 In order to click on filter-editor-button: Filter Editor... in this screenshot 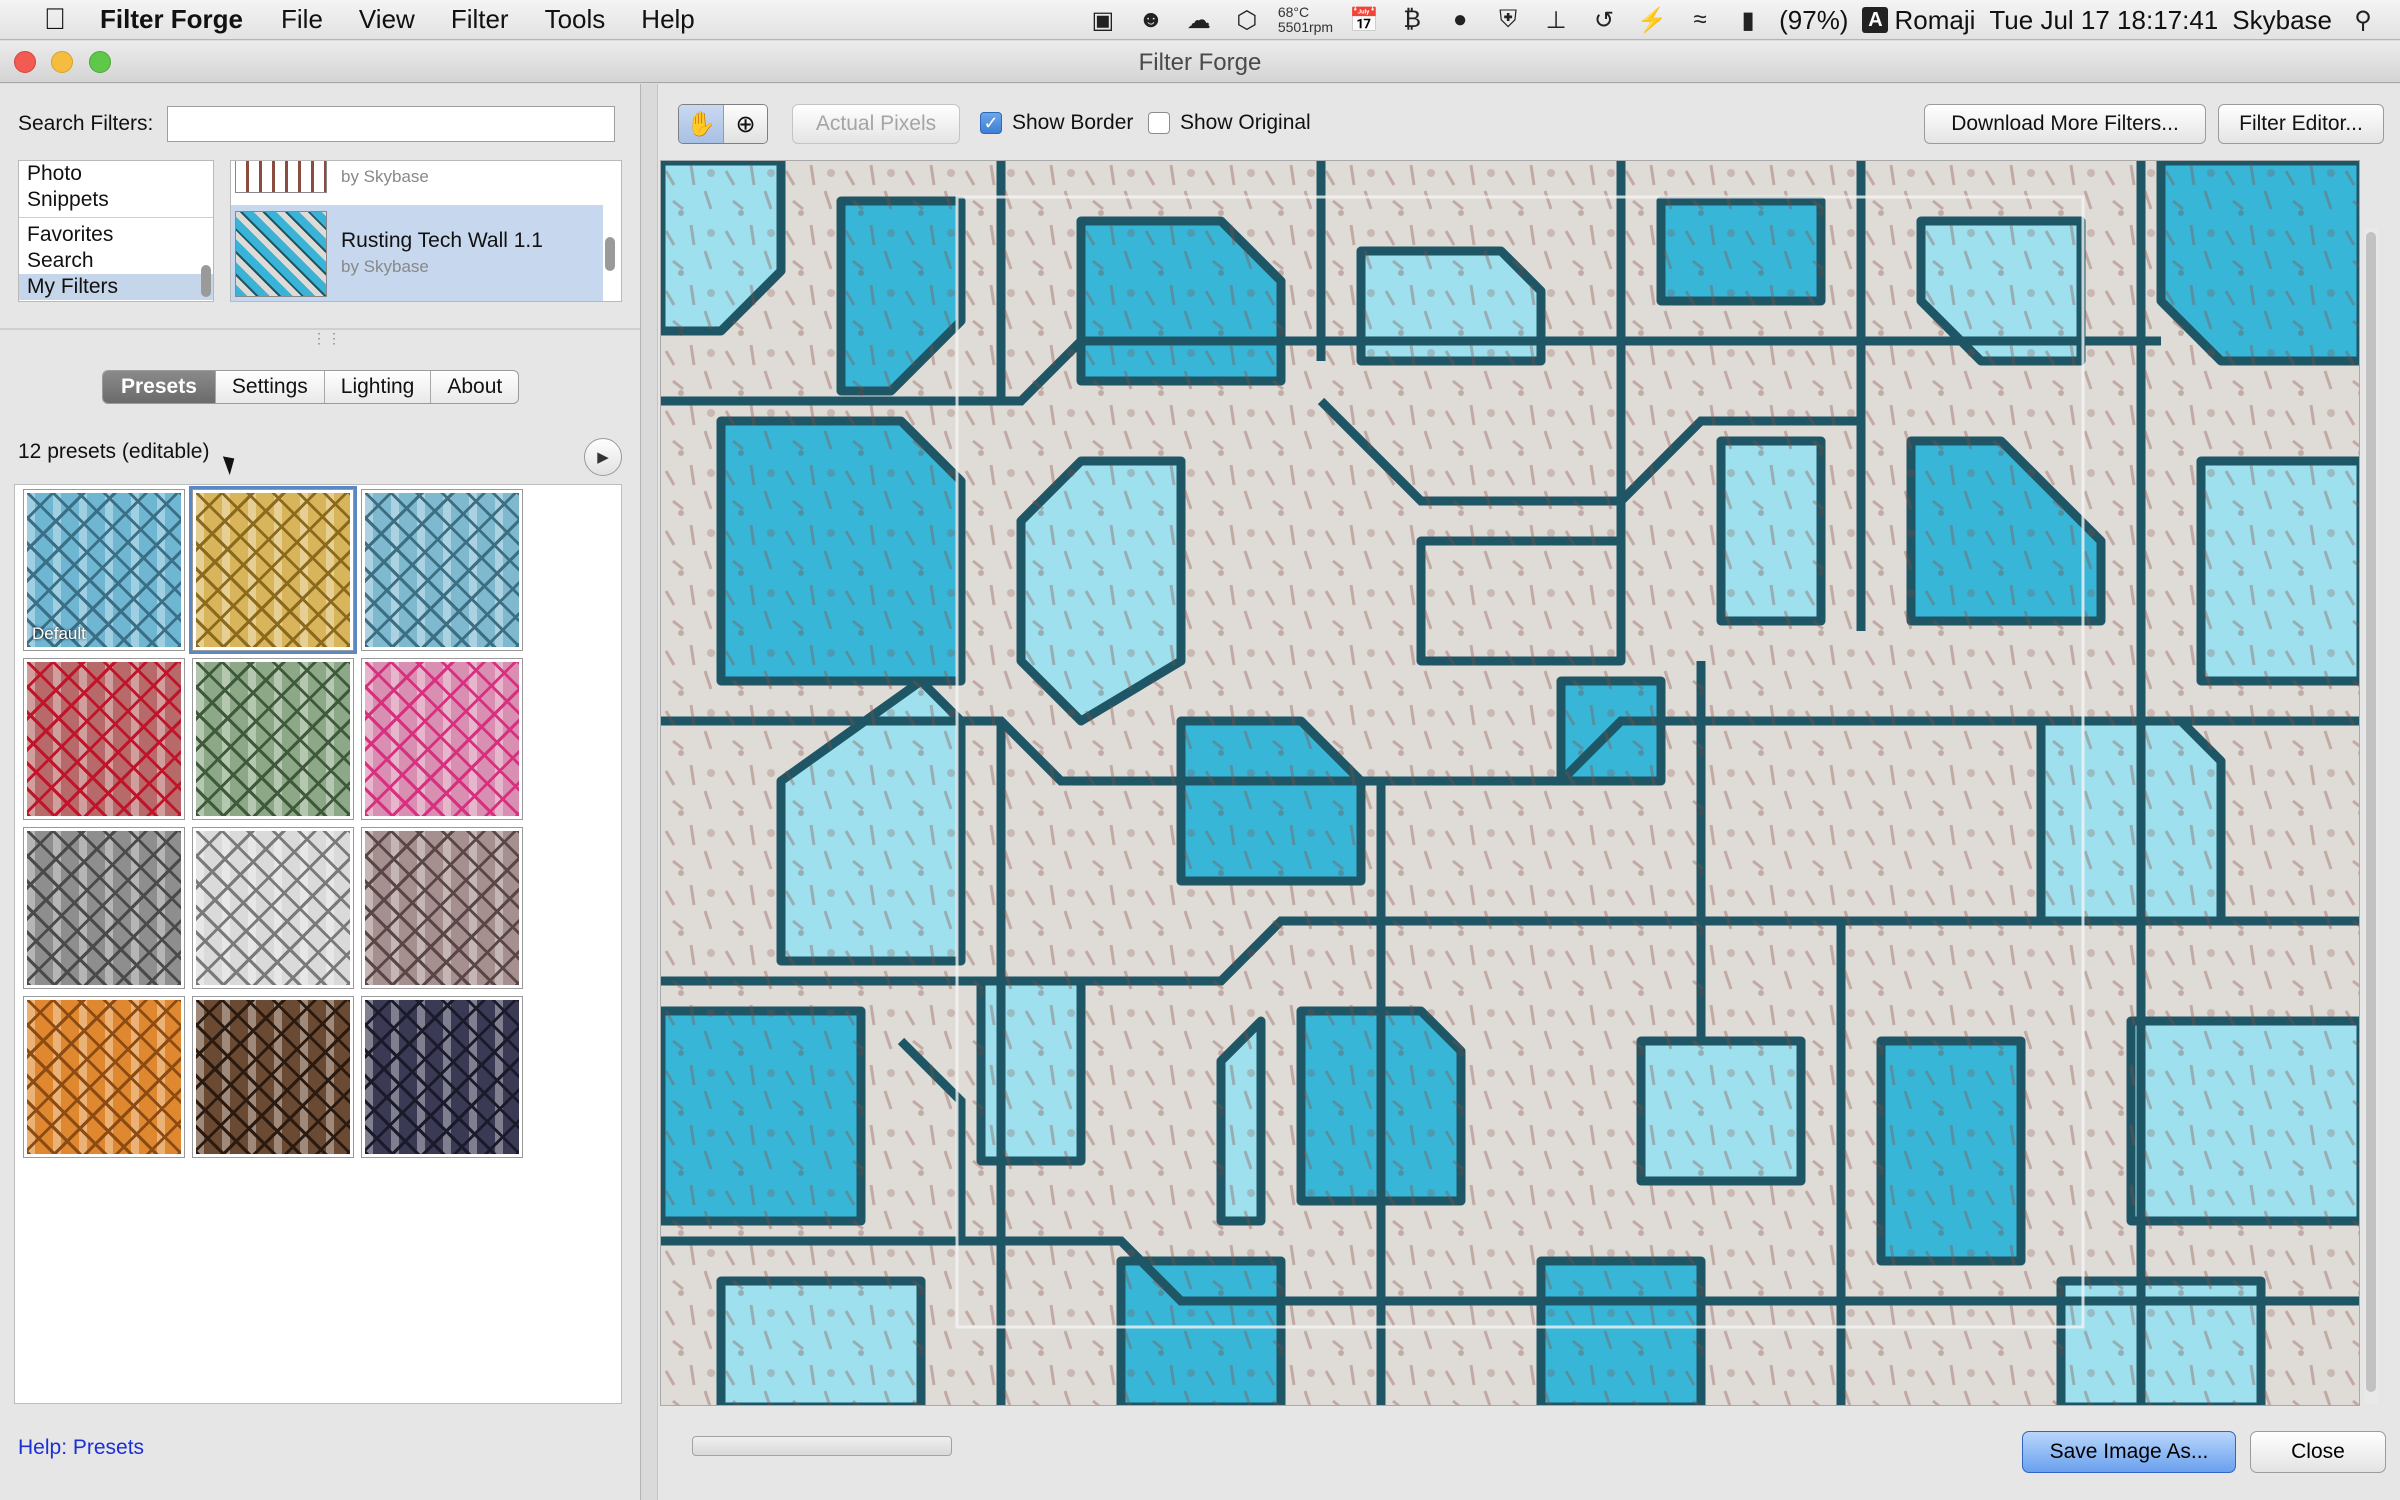, I will do `click(2301, 124)`.